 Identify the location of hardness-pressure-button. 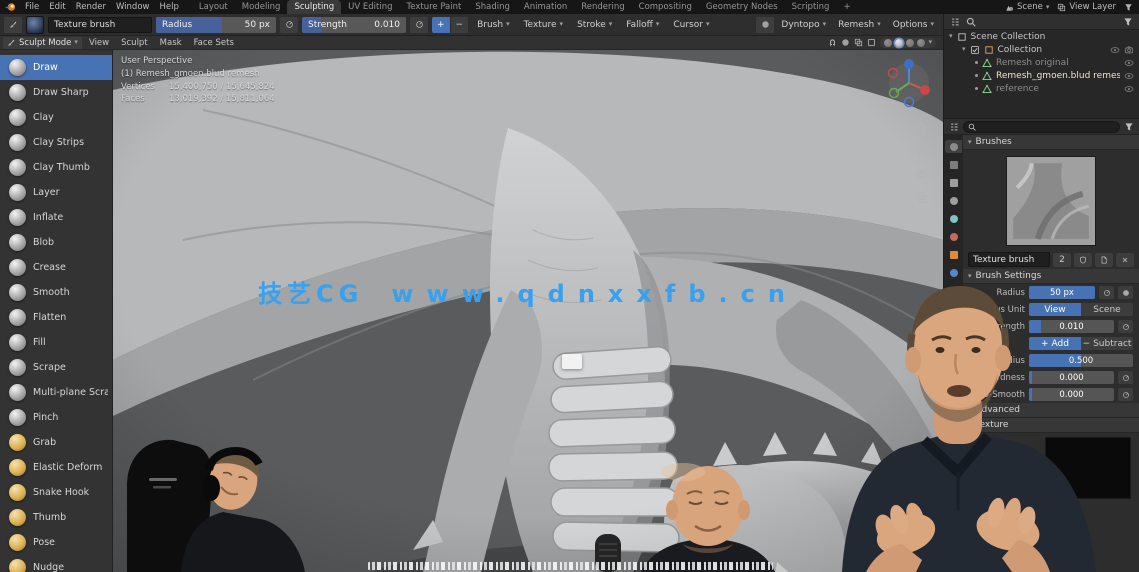
(1125, 377).